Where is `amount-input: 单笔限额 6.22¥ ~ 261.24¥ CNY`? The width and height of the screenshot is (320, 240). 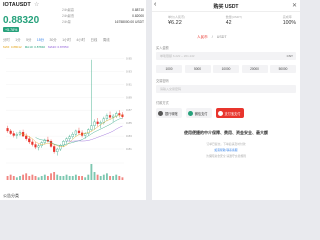
amount-input: 单笔限额 6.22¥ ~ 261.24¥ CNY is located at coordinates (226, 56).